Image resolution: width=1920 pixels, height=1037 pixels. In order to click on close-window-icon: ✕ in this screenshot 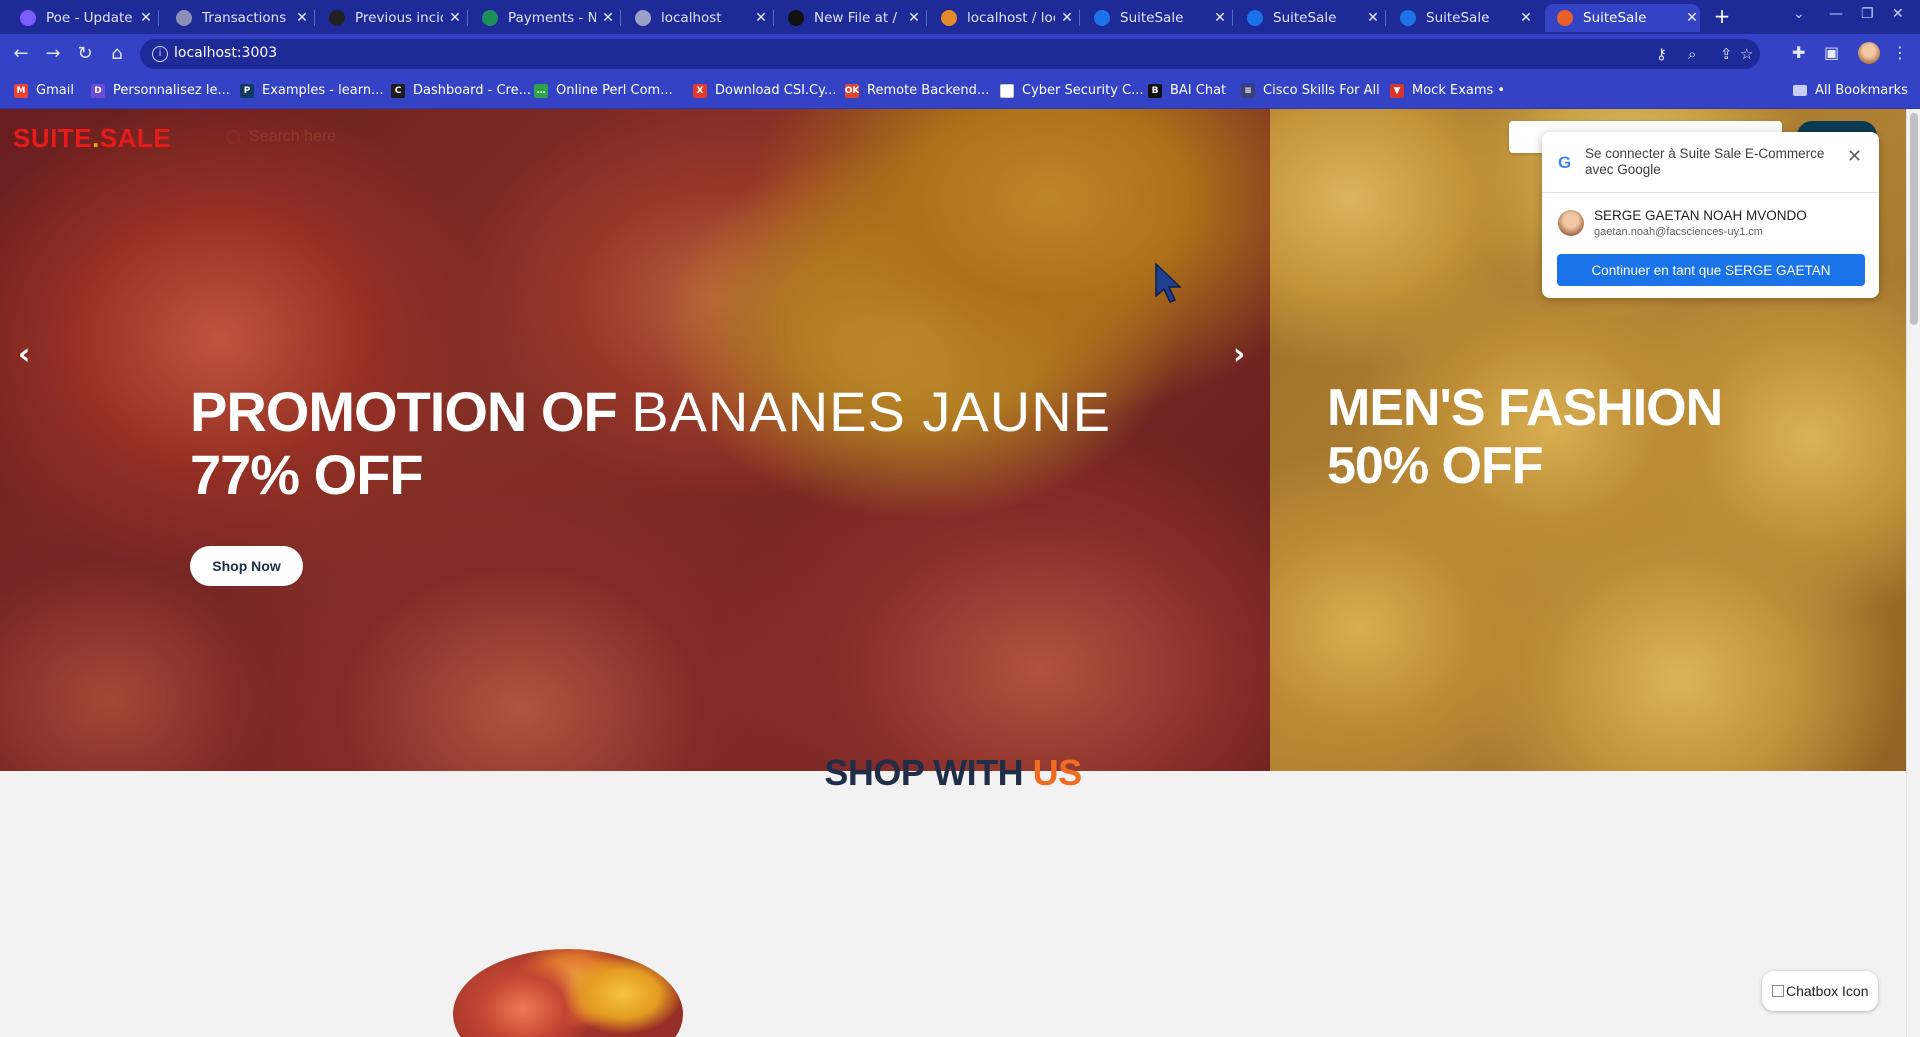, I will do `click(1898, 14)`.